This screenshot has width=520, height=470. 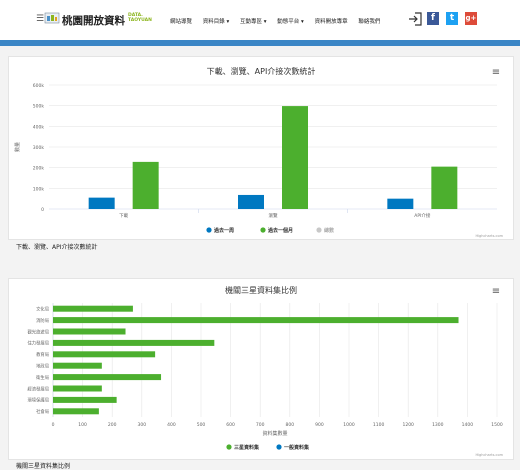 What do you see at coordinates (38, 343) in the screenshot?
I see `chart2-y-tick: 住力發展局` at bounding box center [38, 343].